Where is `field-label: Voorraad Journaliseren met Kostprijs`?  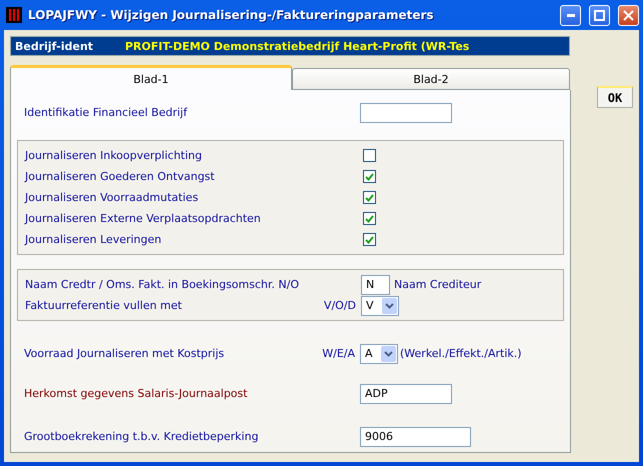
field-label: Voorraad Journaliseren met Kostprijs is located at coordinates (125, 353).